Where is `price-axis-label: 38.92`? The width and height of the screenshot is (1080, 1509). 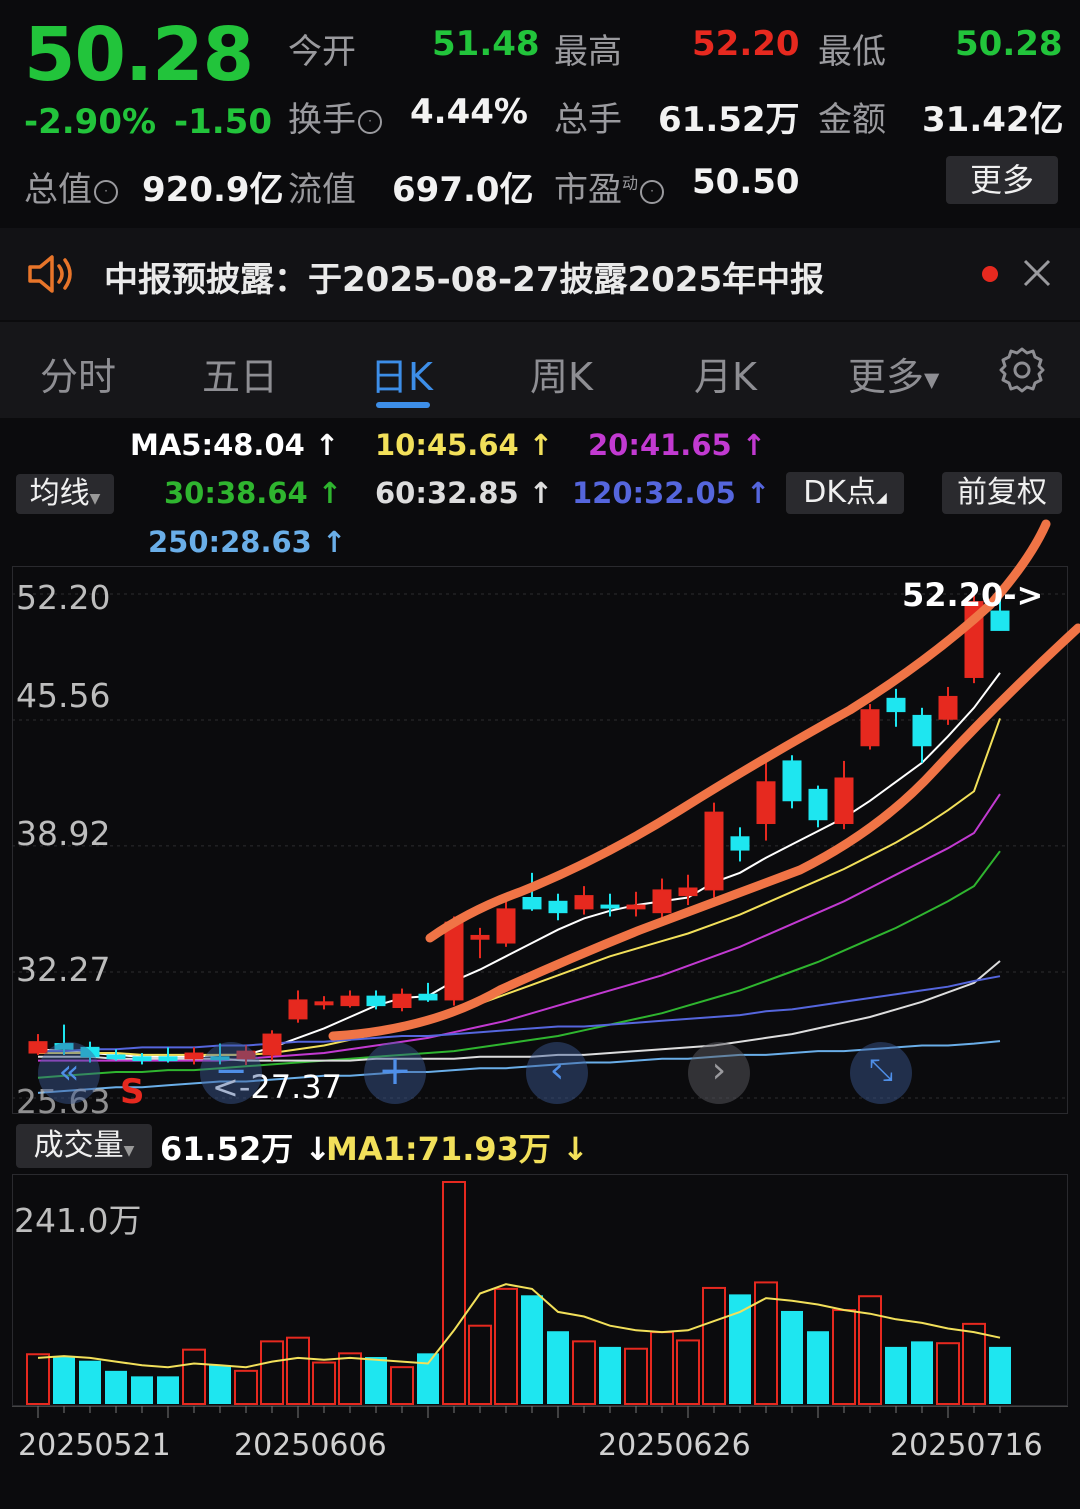
price-axis-label: 38.92 is located at coordinates (63, 833).